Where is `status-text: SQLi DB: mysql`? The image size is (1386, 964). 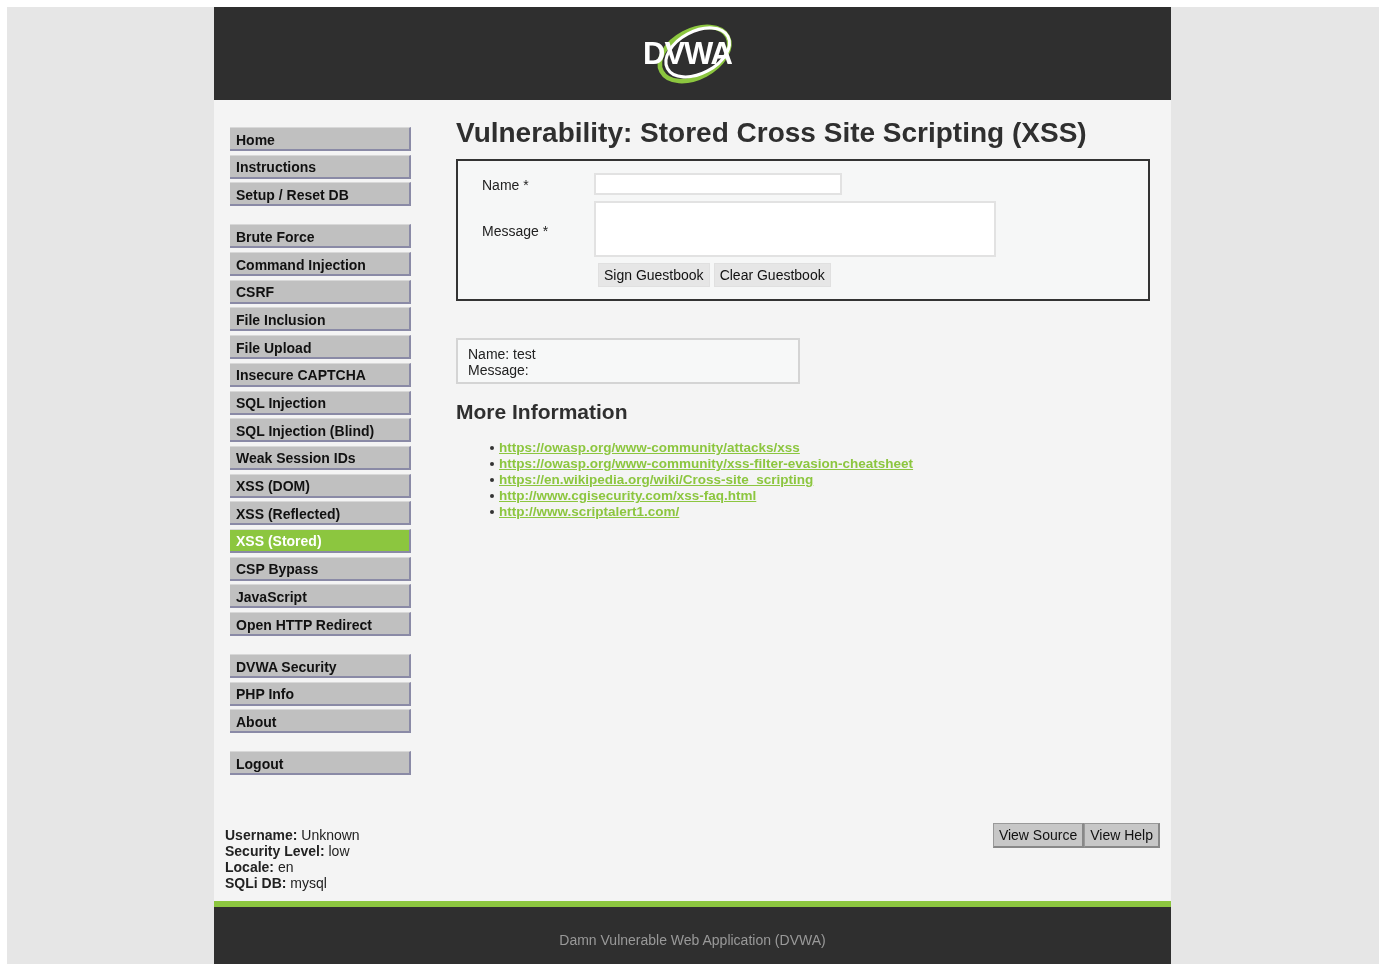 status-text: SQLi DB: mysql is located at coordinates (276, 883).